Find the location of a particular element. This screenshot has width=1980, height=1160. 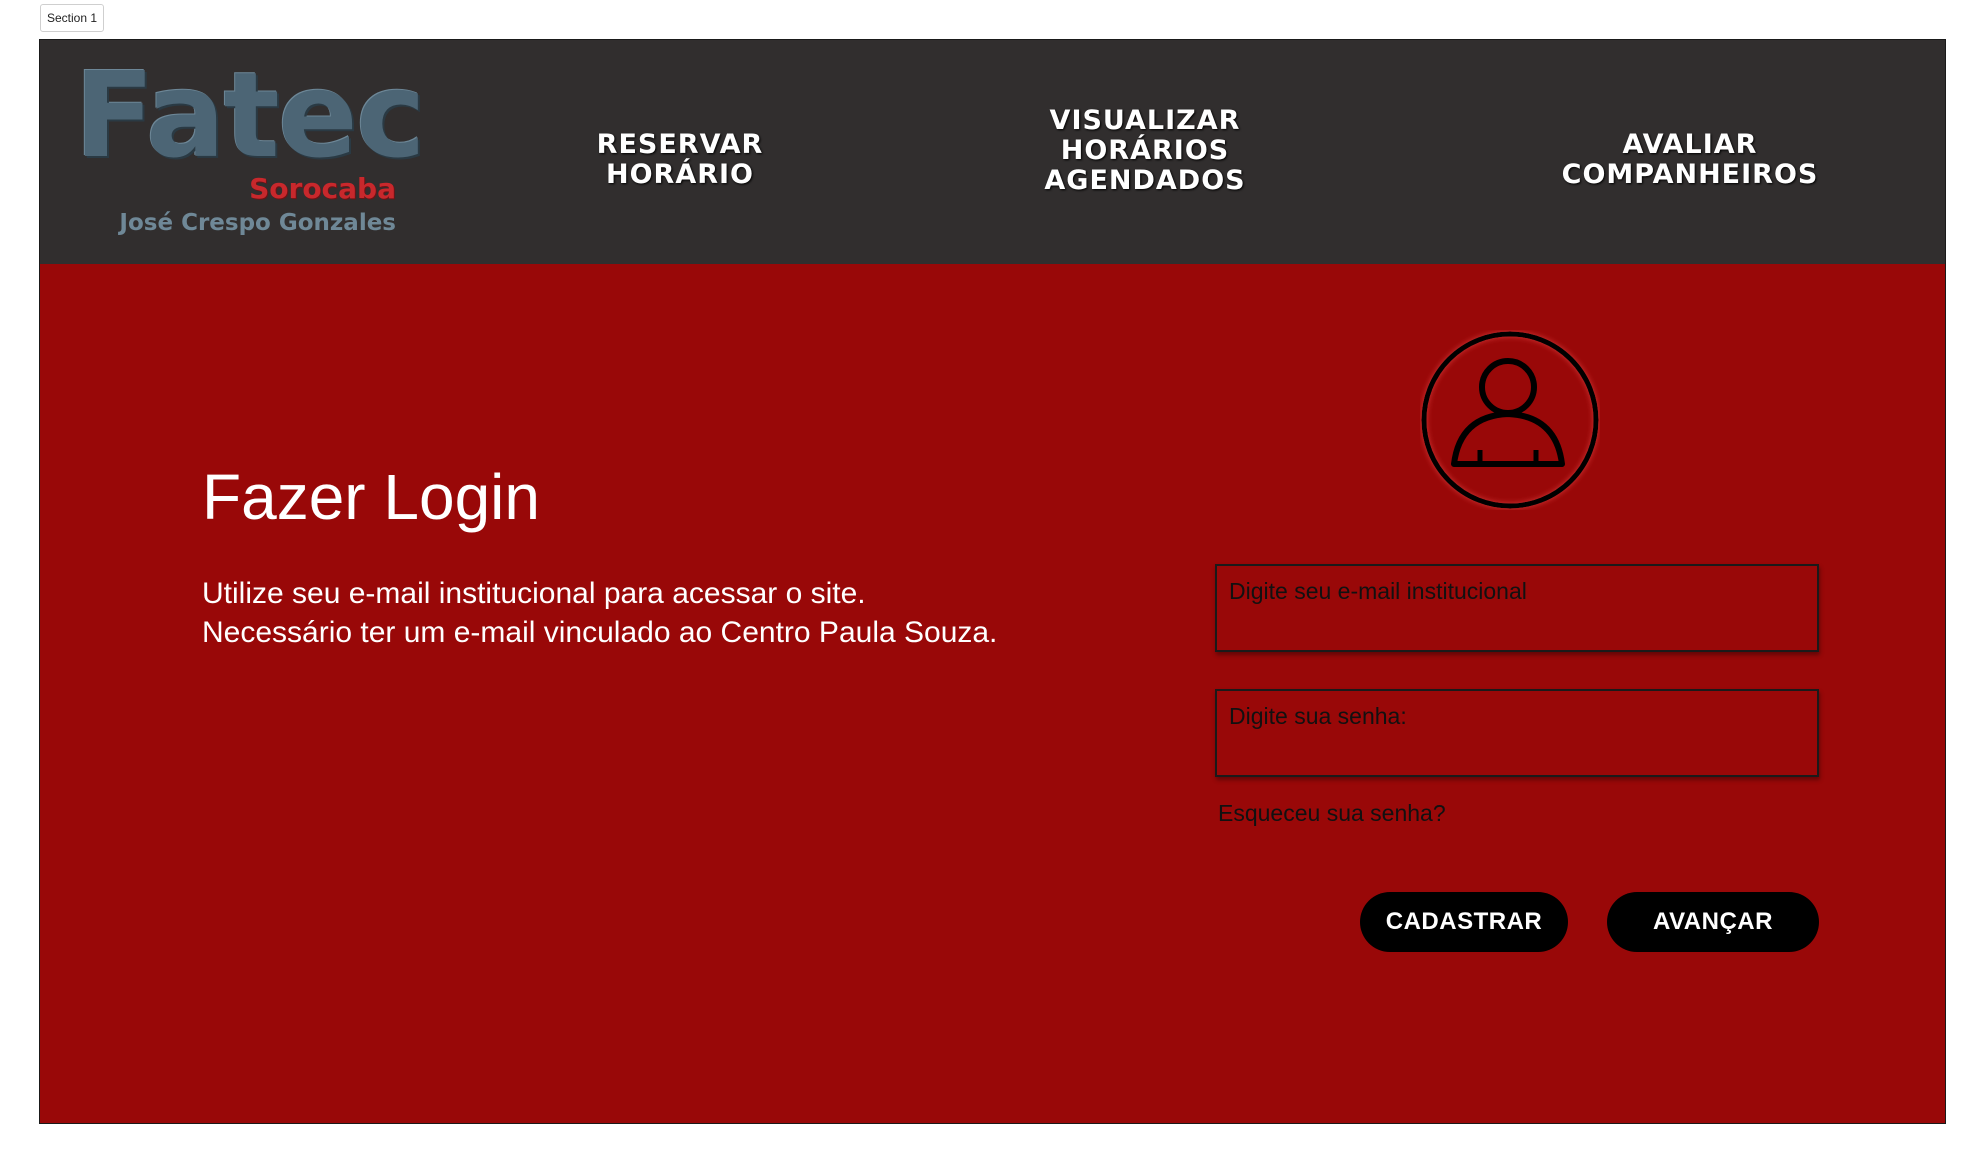

nav-avaliar-companheiros: AVALIAR COMPANHEIROS is located at coordinates (1690, 160).